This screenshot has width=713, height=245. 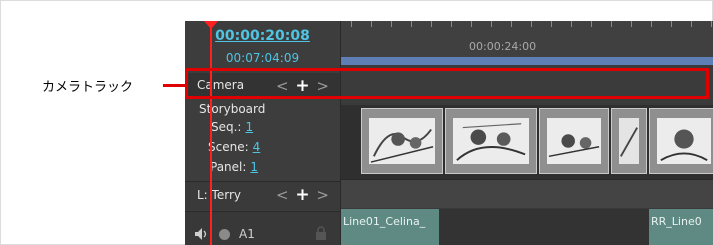 What do you see at coordinates (262, 140) in the screenshot?
I see `storyboard-track-header: Storyboard Seq.: 1 Scene: 4 Panel: 1` at bounding box center [262, 140].